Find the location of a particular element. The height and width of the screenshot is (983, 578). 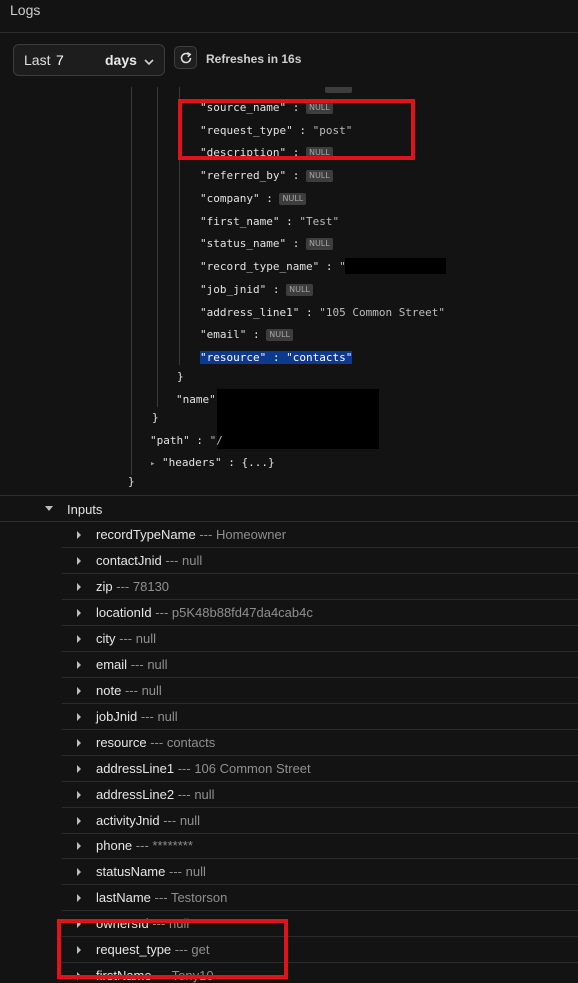

json-field-path: "path" : "/ is located at coordinates (186, 440).